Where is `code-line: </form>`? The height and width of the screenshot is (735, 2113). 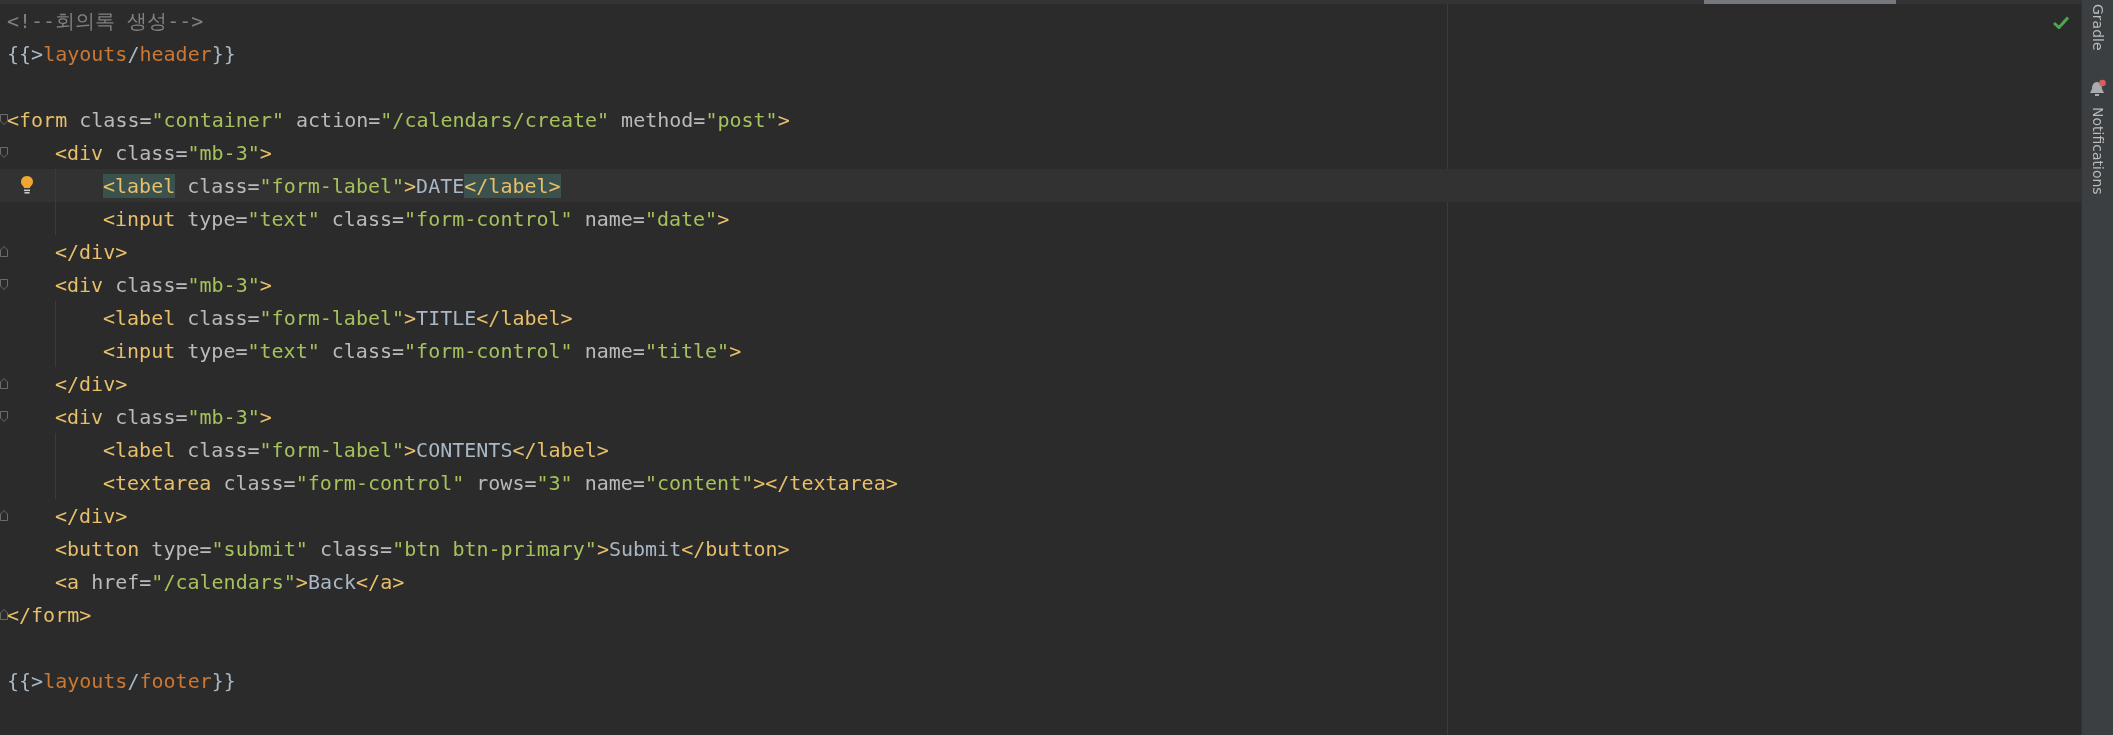 code-line: </form> is located at coordinates (49, 614).